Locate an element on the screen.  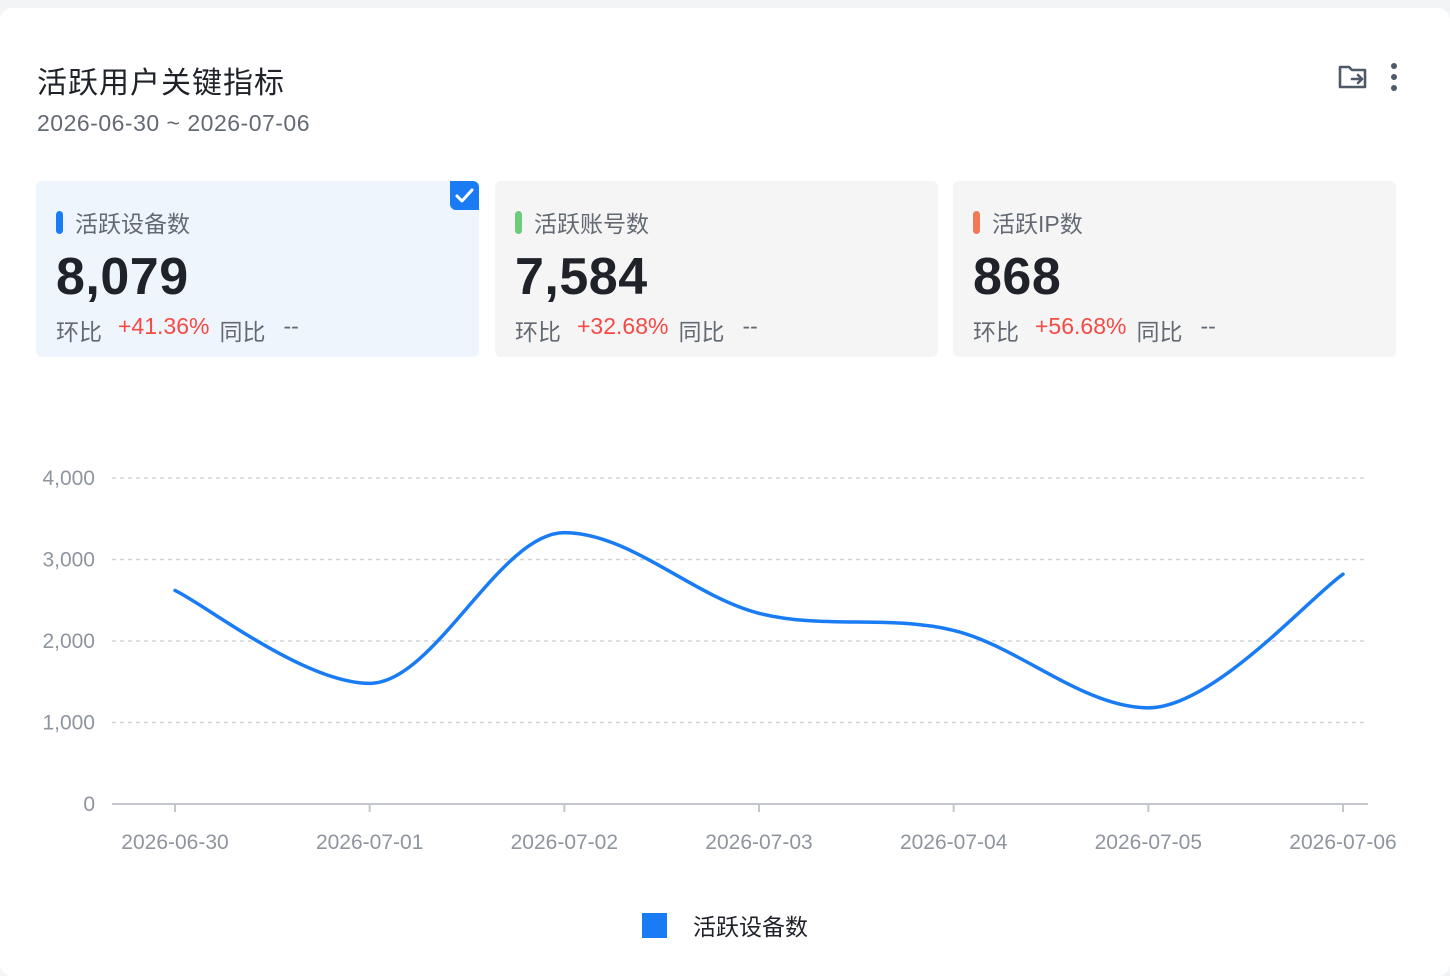
series-line is located at coordinates (759, 620).